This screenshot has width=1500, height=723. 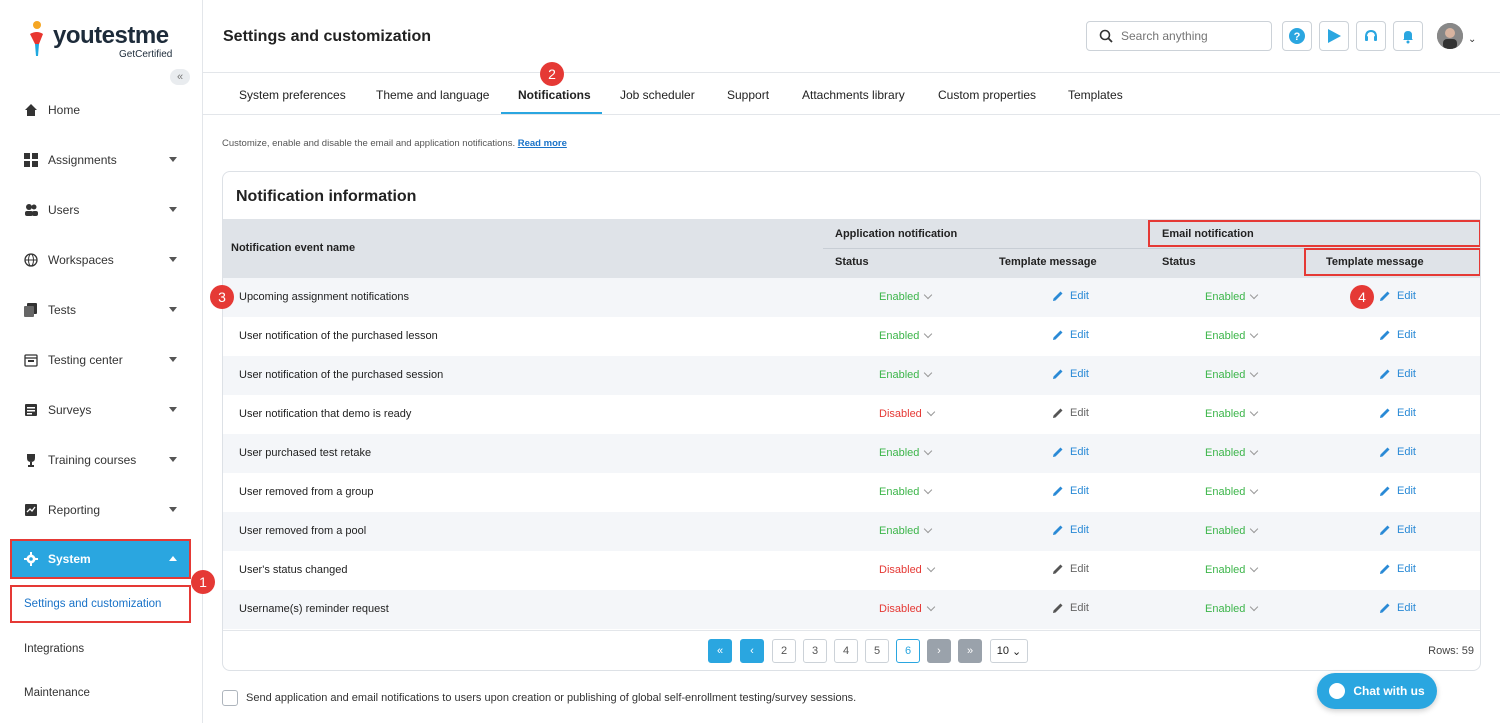 I want to click on collapse-sidebar-button: «, so click(x=180, y=77).